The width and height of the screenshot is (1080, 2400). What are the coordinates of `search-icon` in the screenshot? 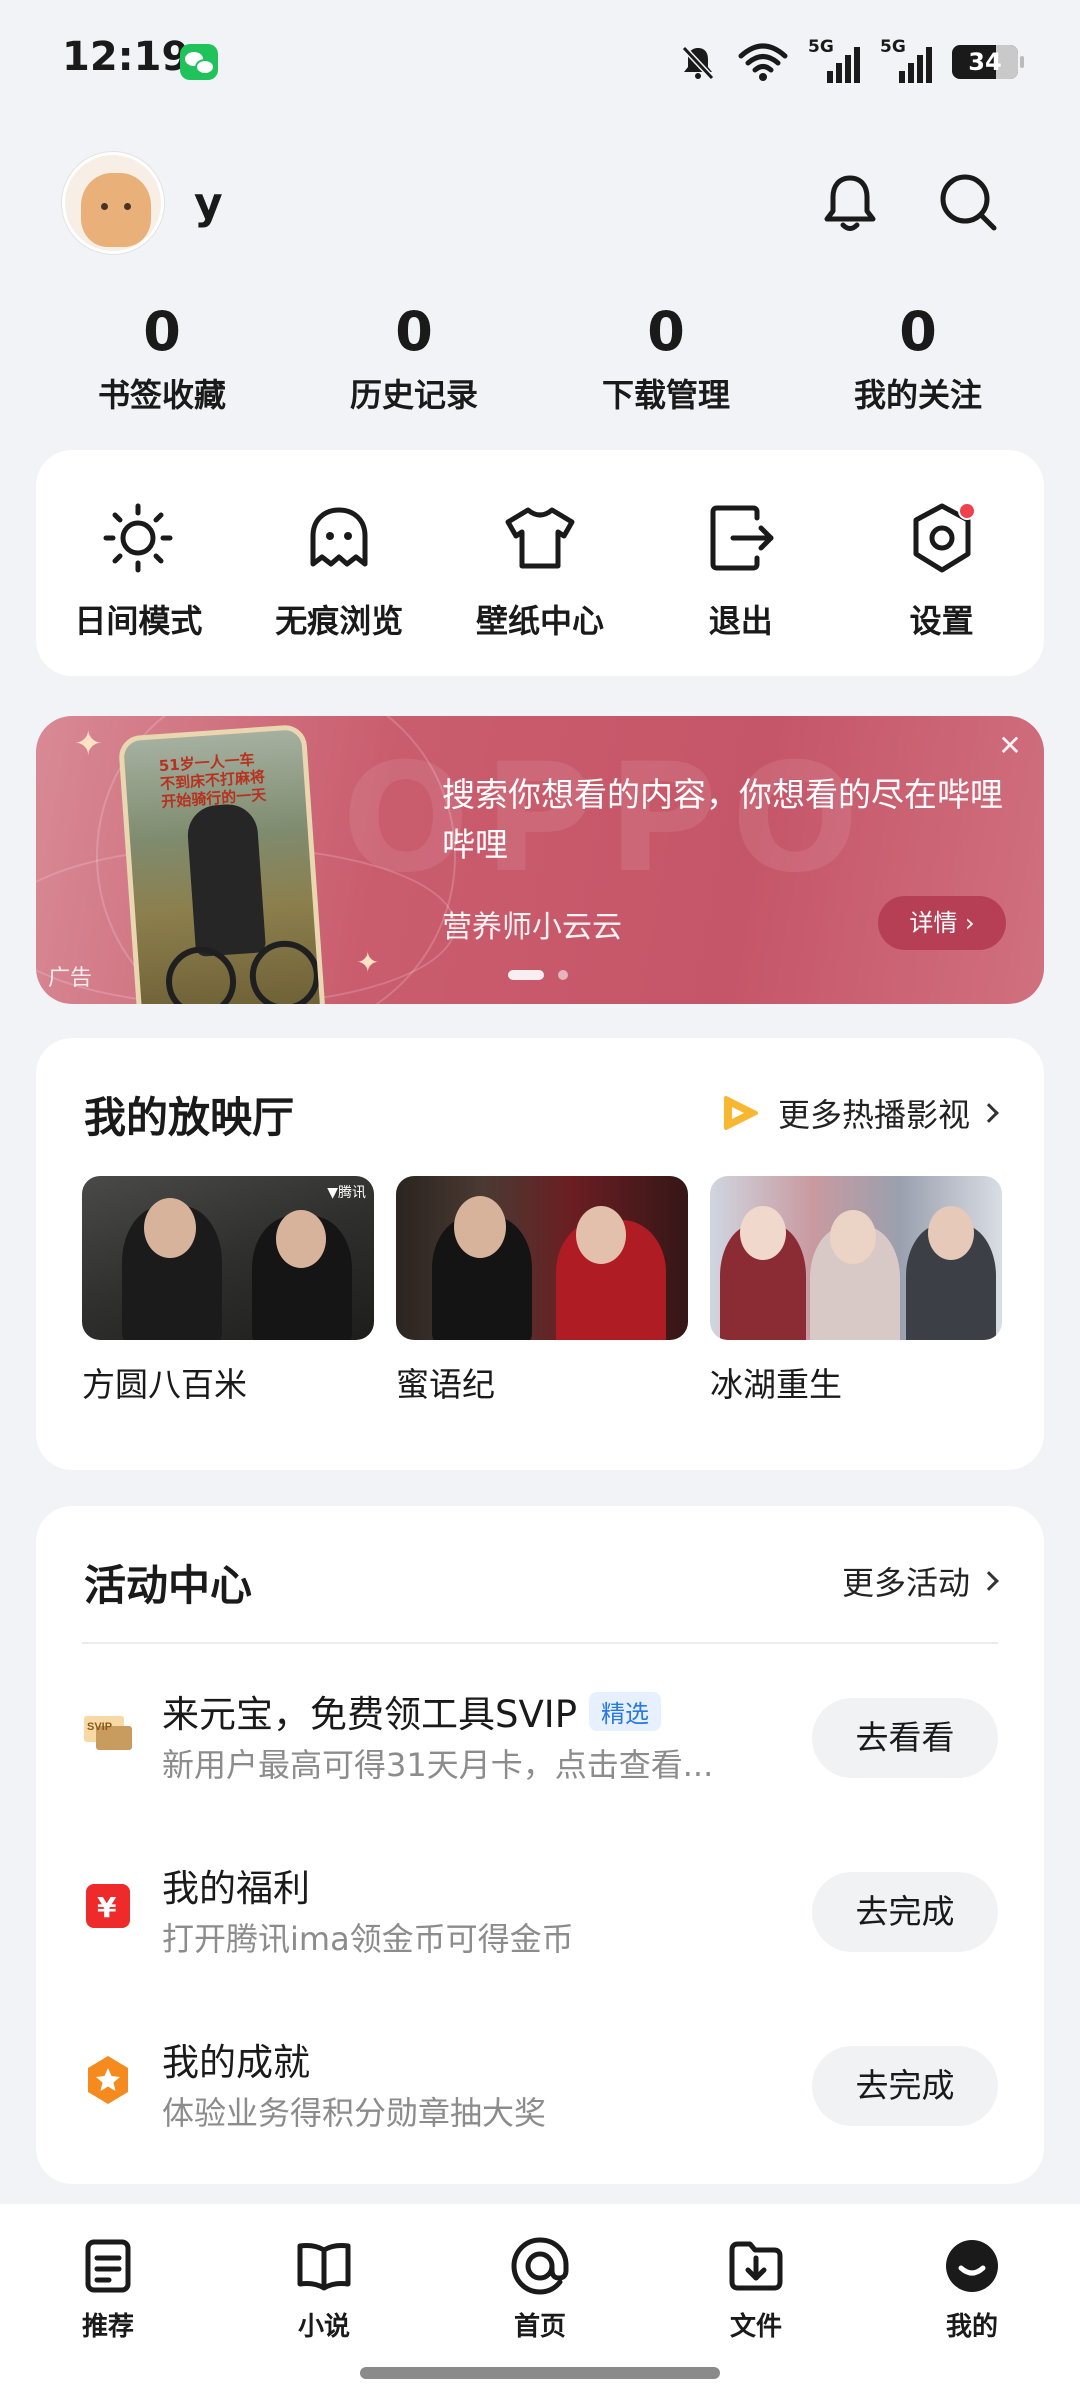 It's located at (968, 202).